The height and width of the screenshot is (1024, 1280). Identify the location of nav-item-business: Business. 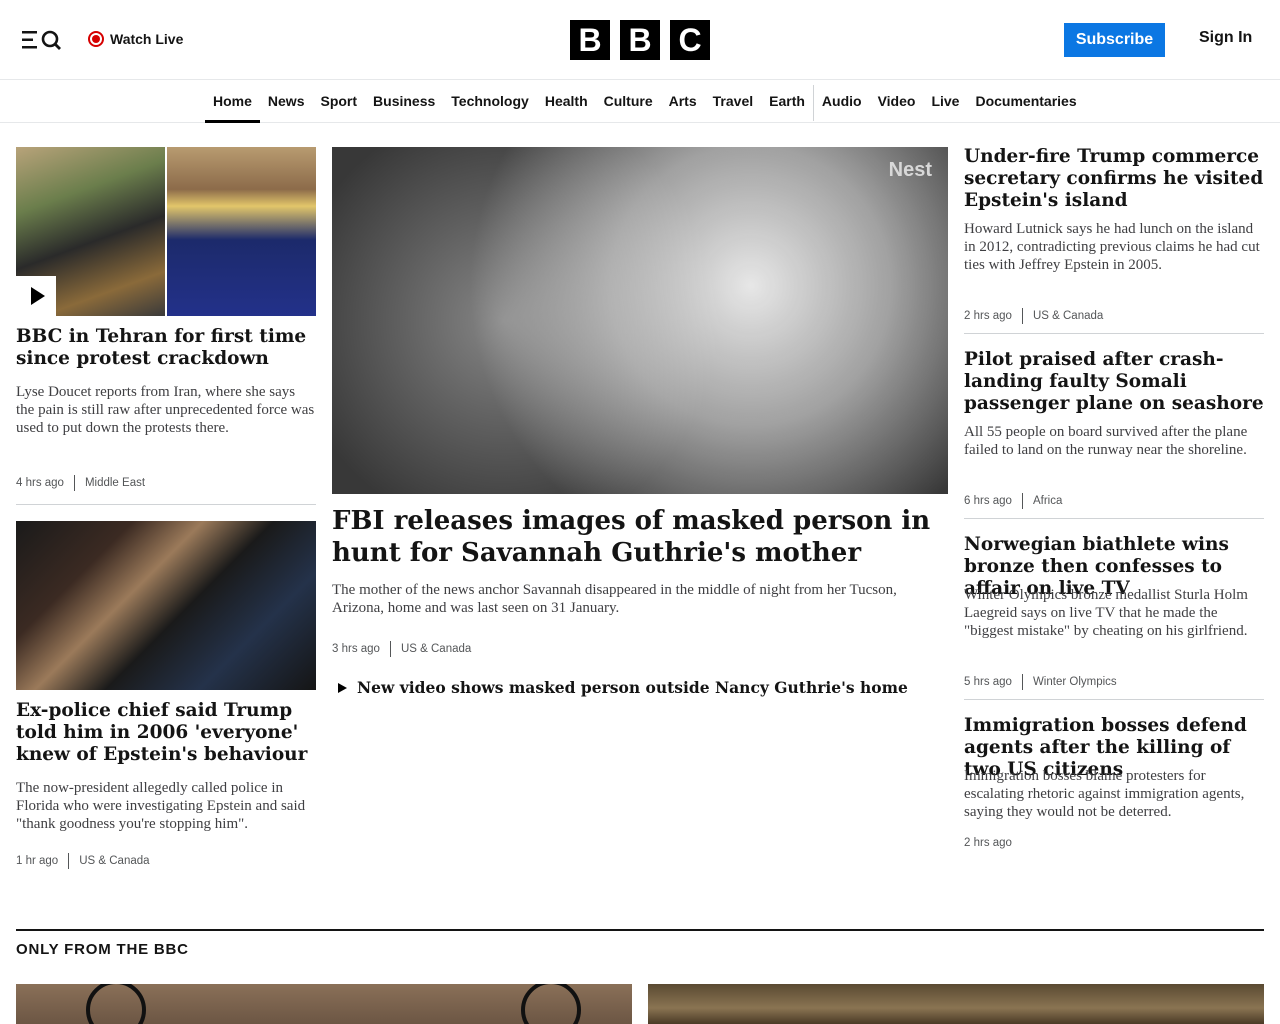
(404, 102).